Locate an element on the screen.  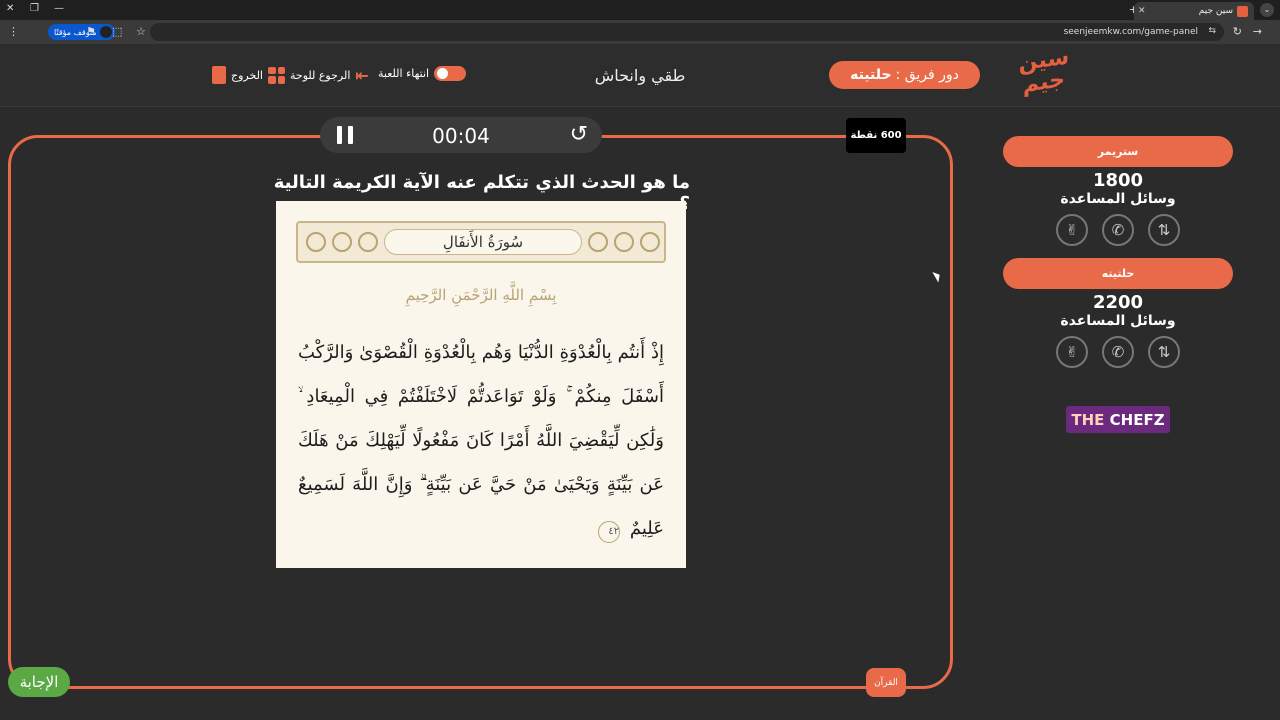
address-bar: seenjeemkw.com/game-panel ⇆ is located at coordinates (687, 32).